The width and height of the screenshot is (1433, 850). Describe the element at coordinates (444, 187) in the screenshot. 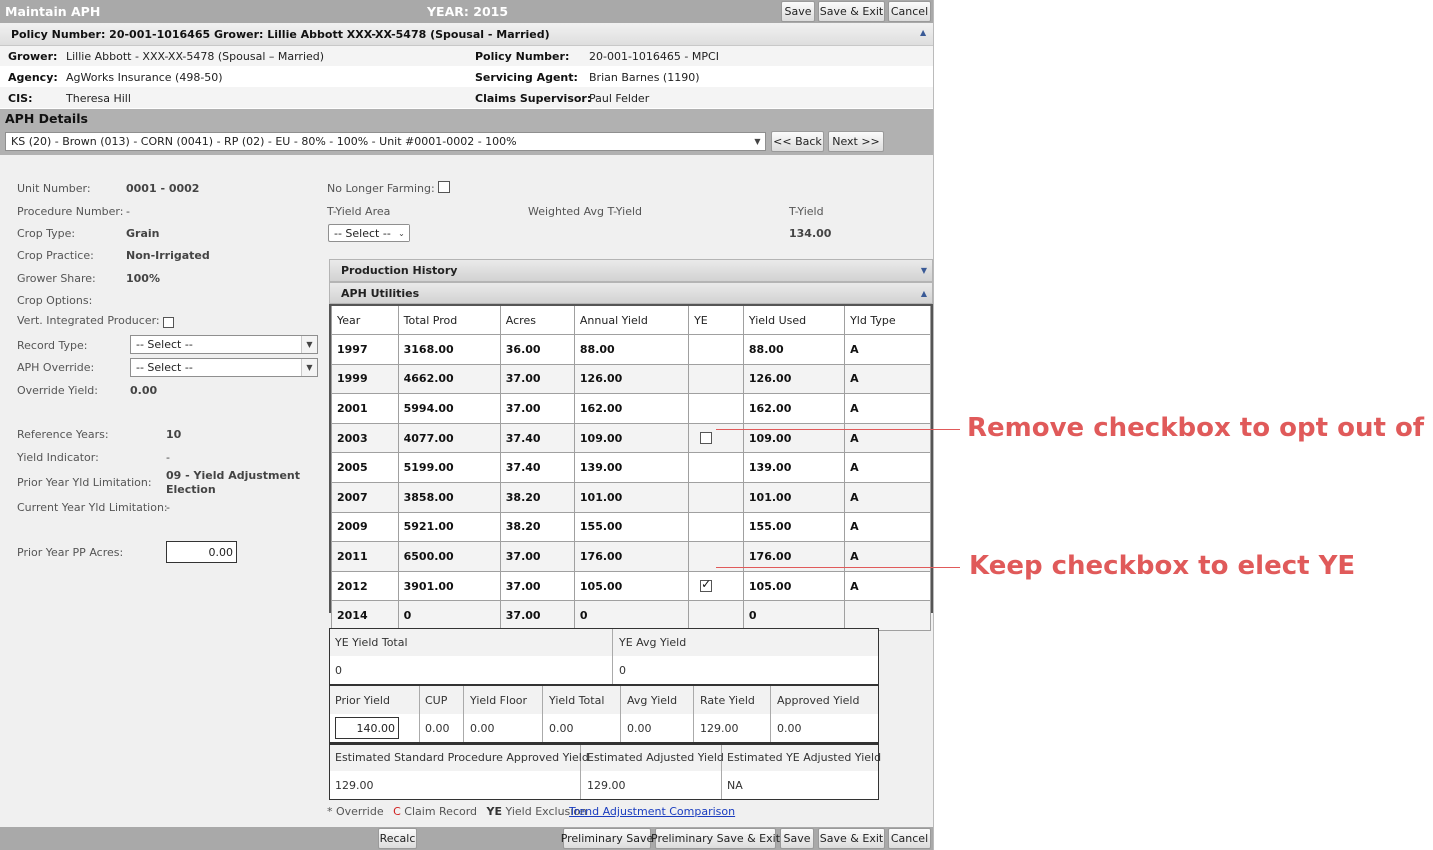

I see `no-longer-farming-checkbox` at that location.